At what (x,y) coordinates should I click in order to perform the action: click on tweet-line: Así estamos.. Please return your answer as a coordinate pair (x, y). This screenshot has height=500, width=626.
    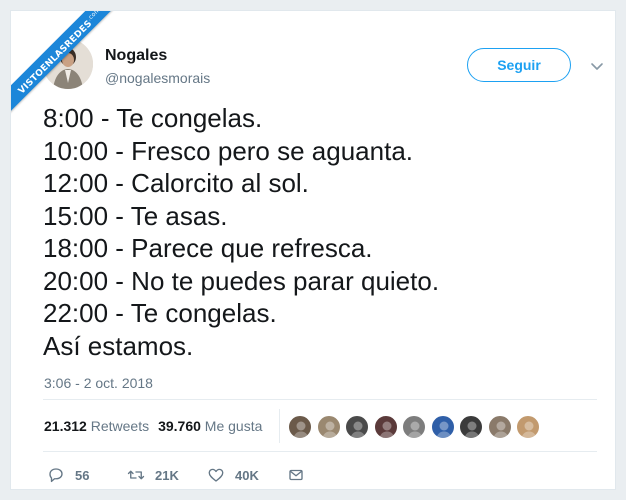
    Looking at the image, I should click on (118, 345).